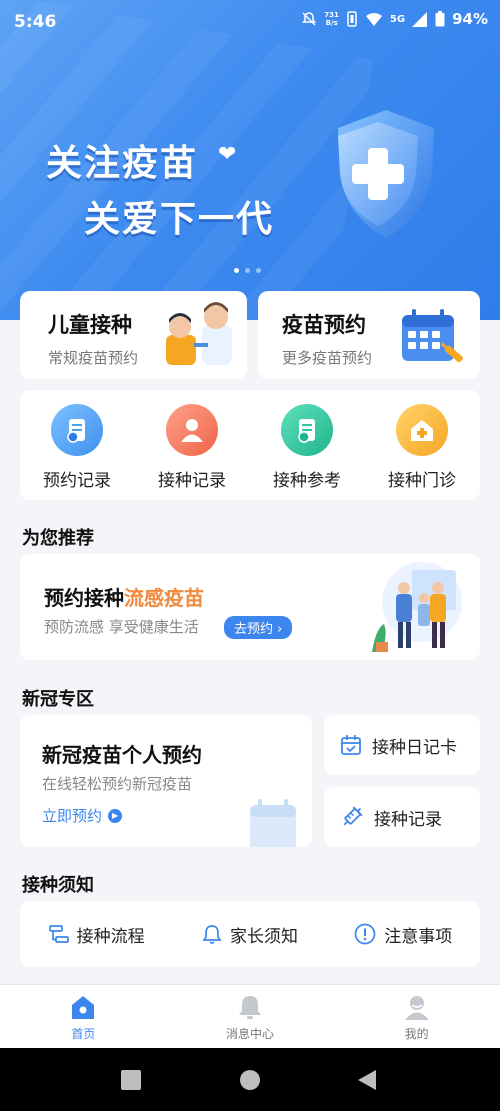 This screenshot has width=500, height=1111. I want to click on tab-label: 首页, so click(83, 1034).